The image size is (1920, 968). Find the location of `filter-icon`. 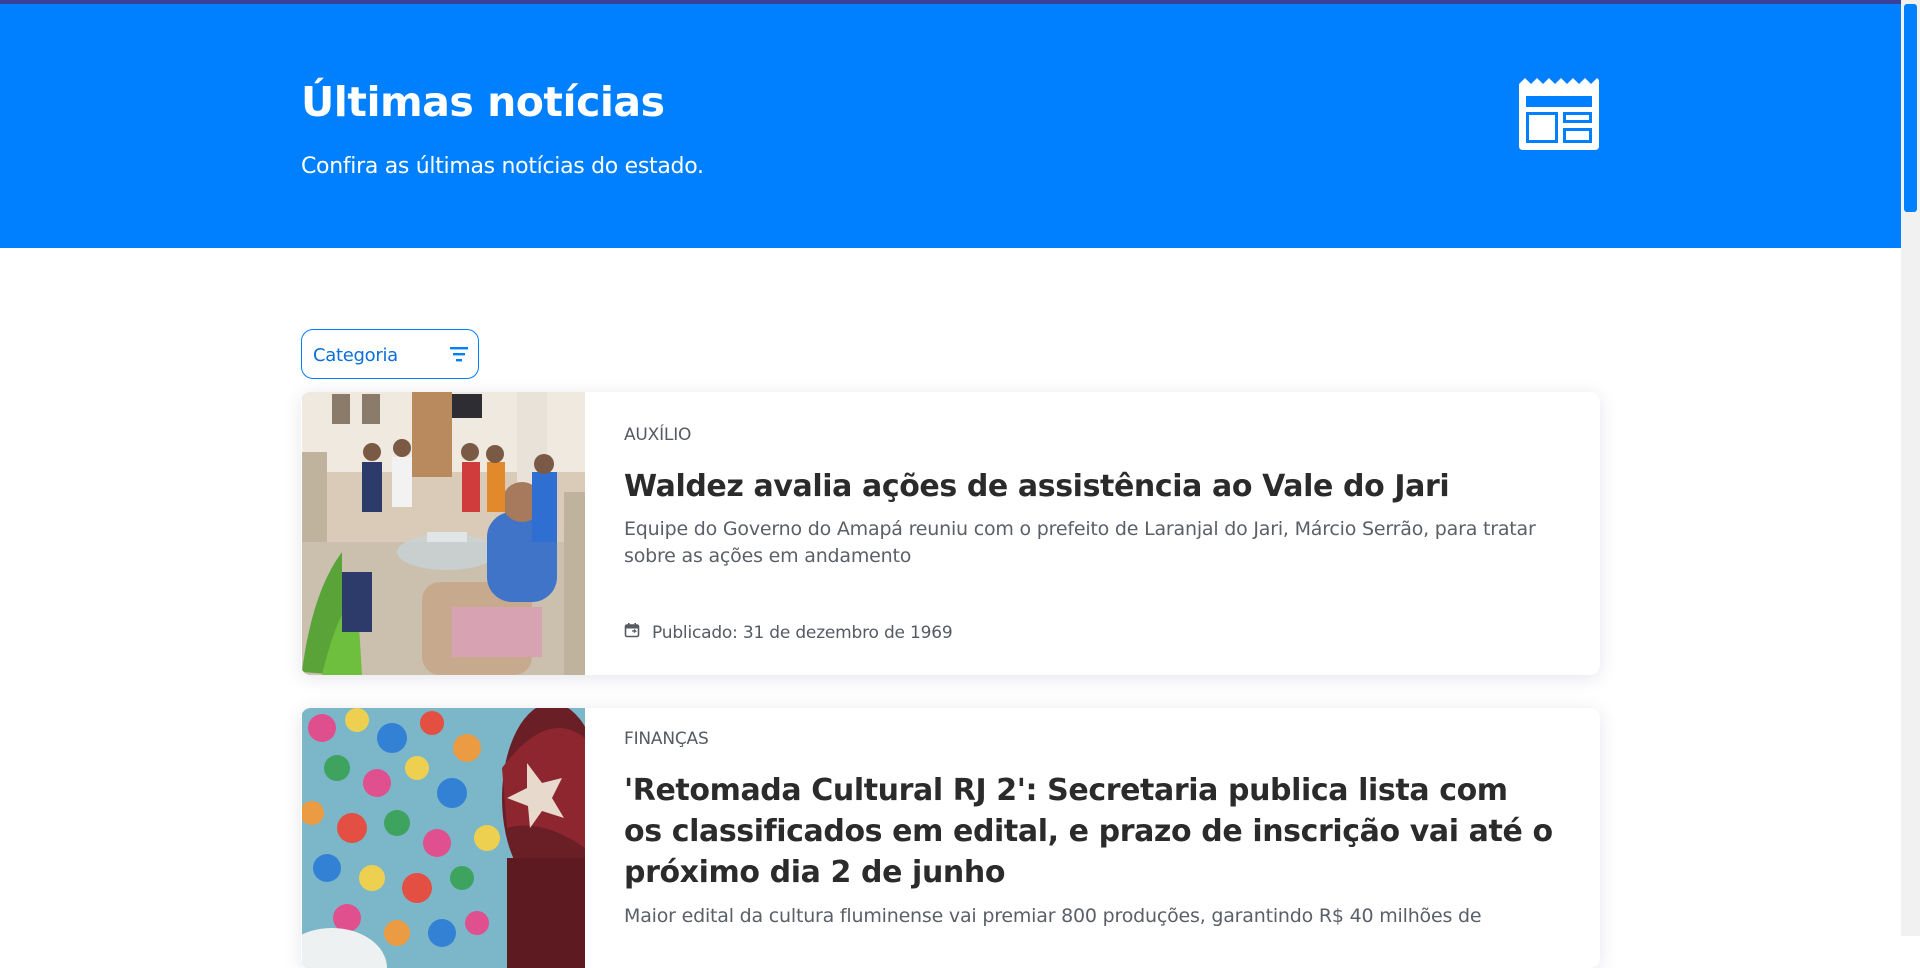

filter-icon is located at coordinates (459, 354).